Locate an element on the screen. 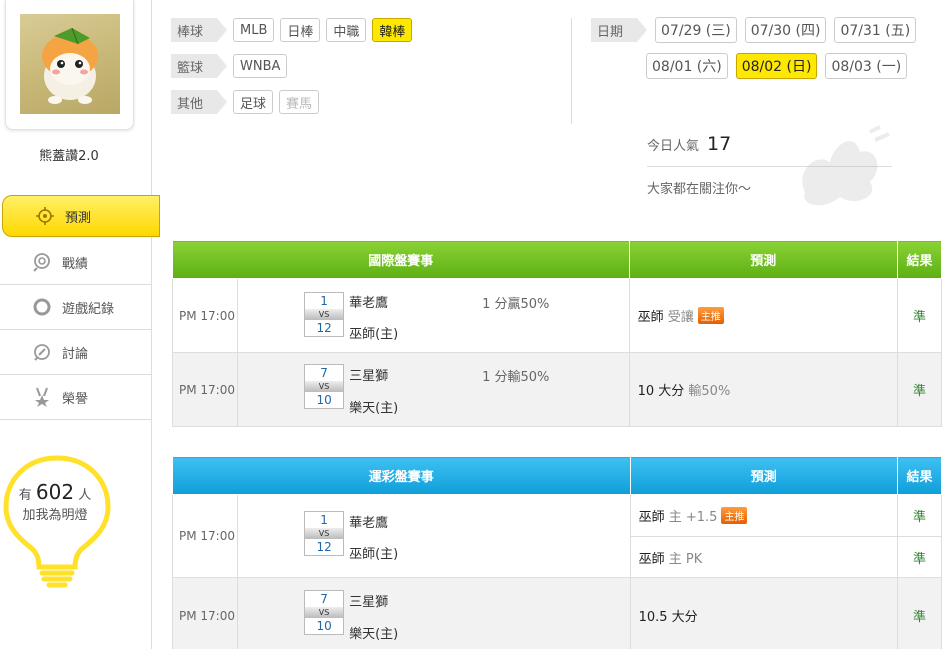 The width and height of the screenshot is (946, 649). matchup: 7 VS 10 三星獅 樂天(主) 1 分輸50% is located at coordinates (433, 389).